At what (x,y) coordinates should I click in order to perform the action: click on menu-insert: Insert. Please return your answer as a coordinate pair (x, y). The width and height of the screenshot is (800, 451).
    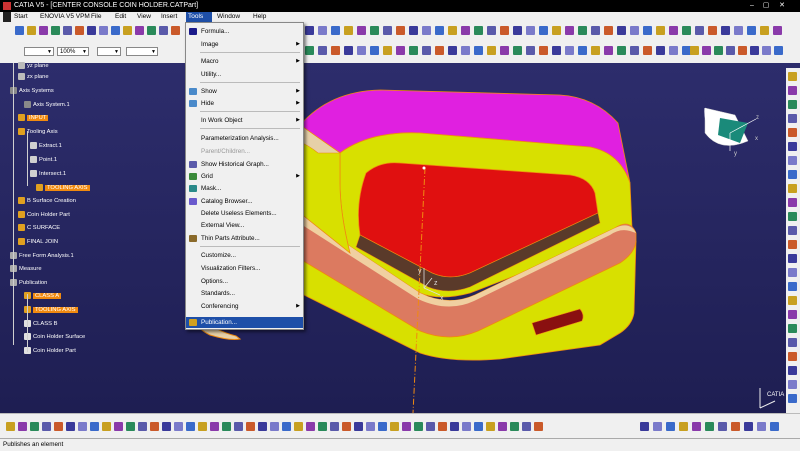
    Looking at the image, I should click on (169, 17).